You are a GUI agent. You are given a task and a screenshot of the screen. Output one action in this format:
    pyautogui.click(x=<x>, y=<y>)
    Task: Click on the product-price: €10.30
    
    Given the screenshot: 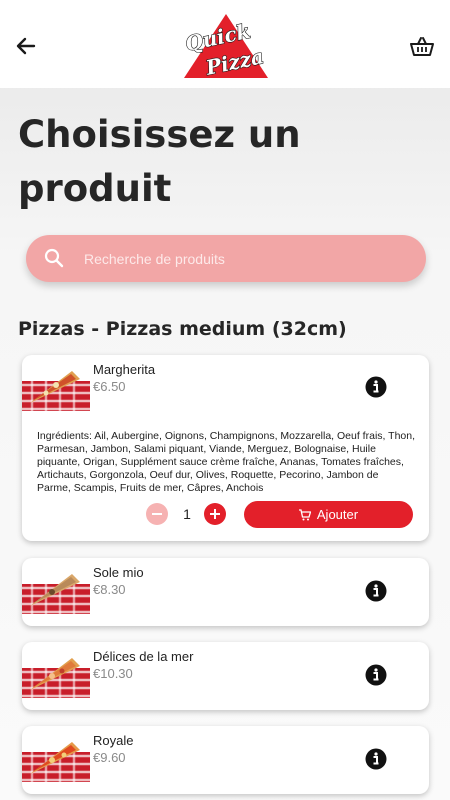 What is the action you would take?
    pyautogui.click(x=113, y=673)
    